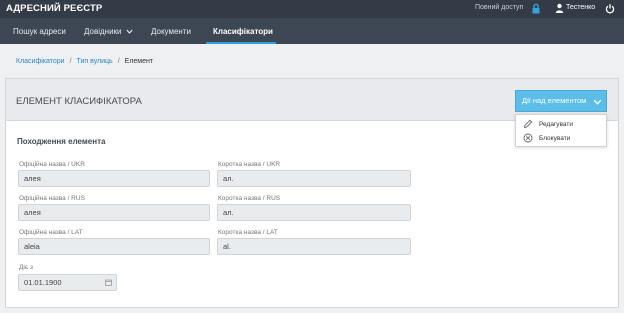  Describe the element at coordinates (52, 198) in the screenshot. I see `official-name-rus-label: Офіційна назва / RUS` at that location.